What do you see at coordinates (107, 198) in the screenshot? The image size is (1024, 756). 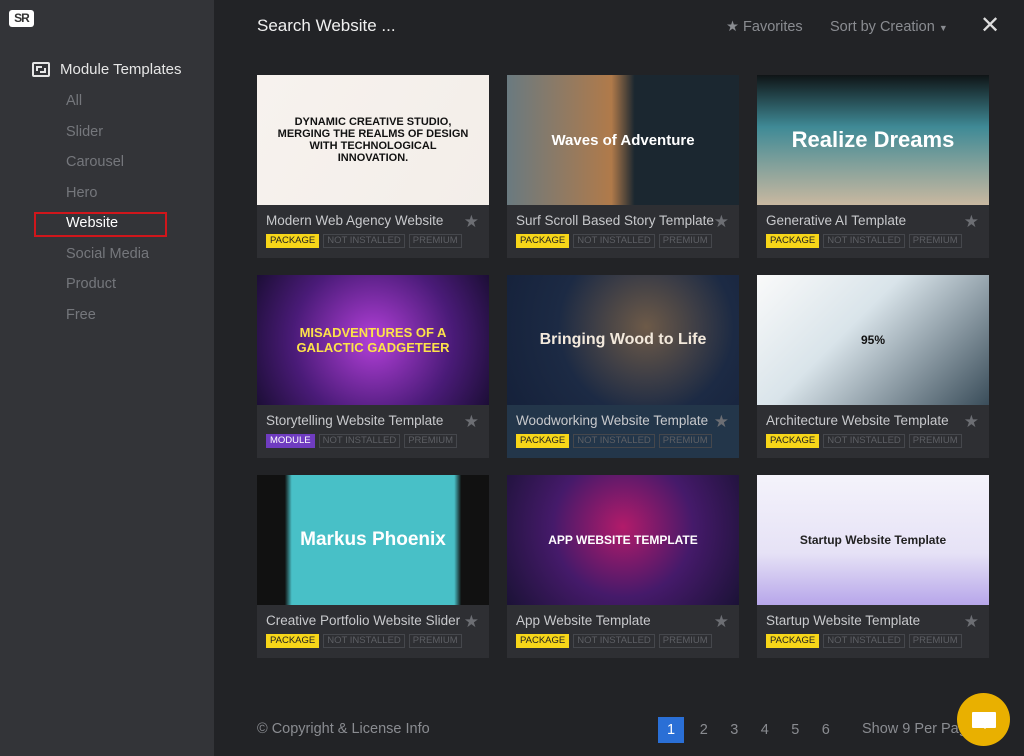 I see `sidebar-item-hero: Hero` at bounding box center [107, 198].